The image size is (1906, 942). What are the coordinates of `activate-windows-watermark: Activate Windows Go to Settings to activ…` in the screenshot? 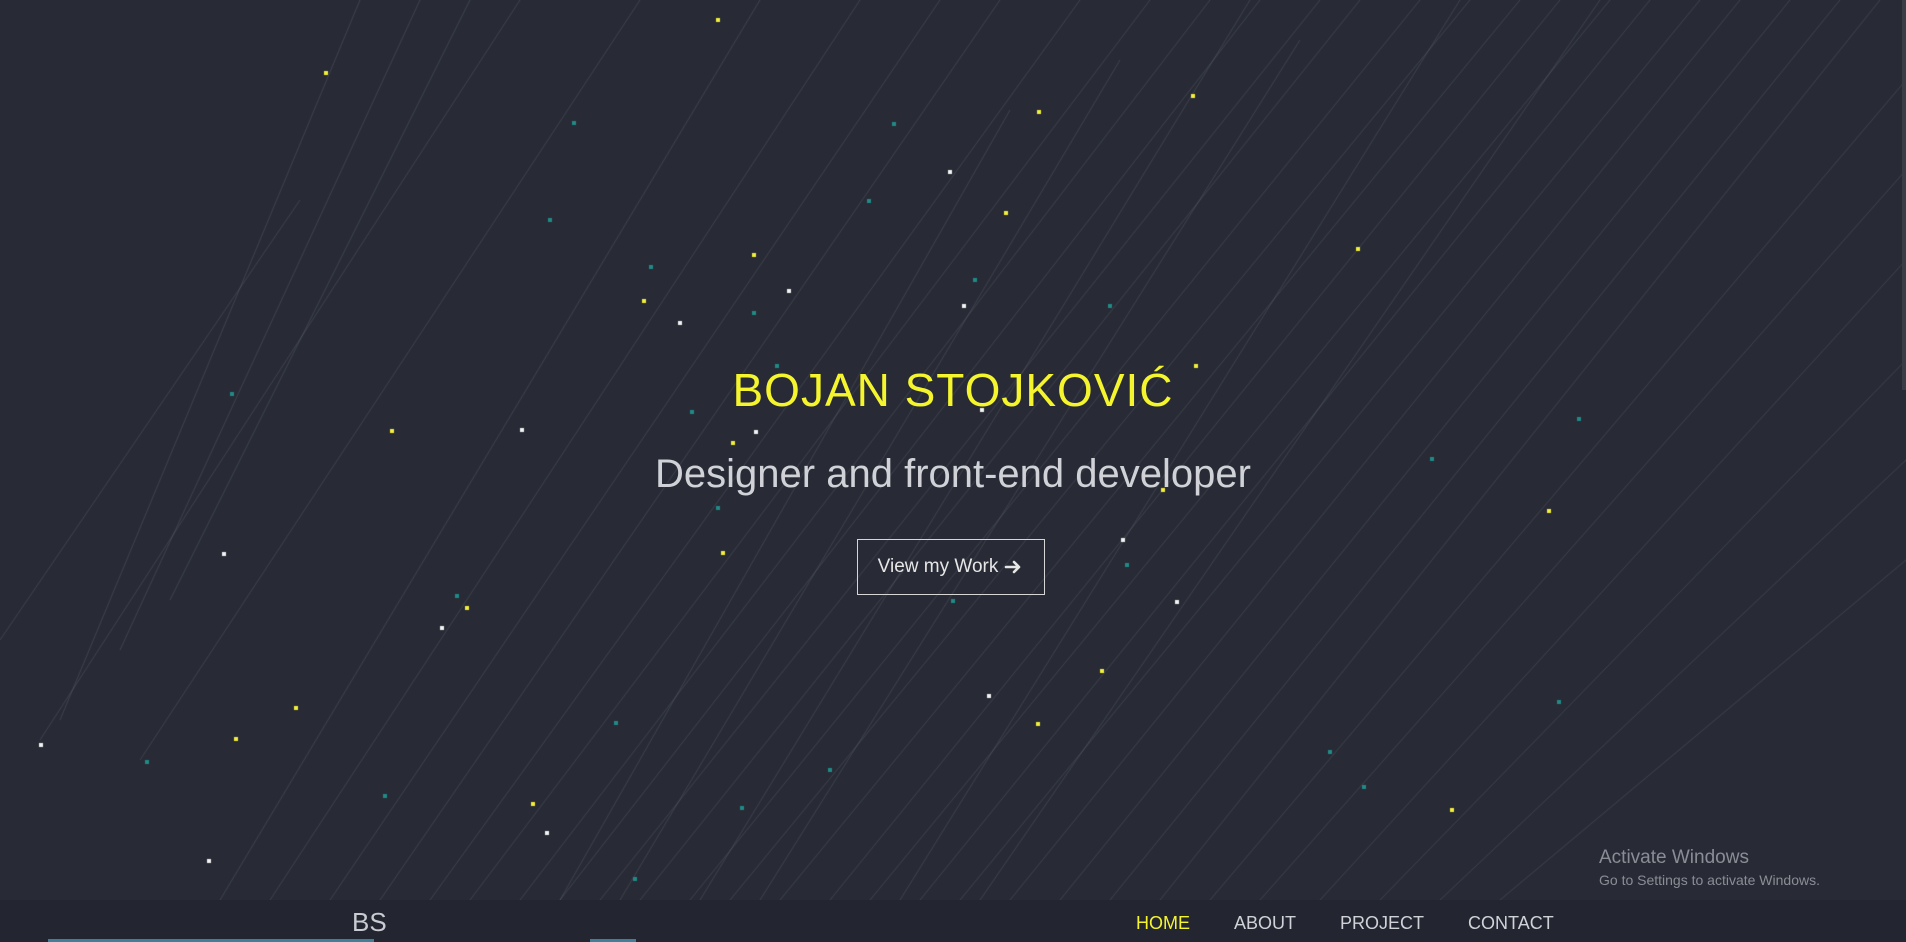 It's located at (1709, 868).